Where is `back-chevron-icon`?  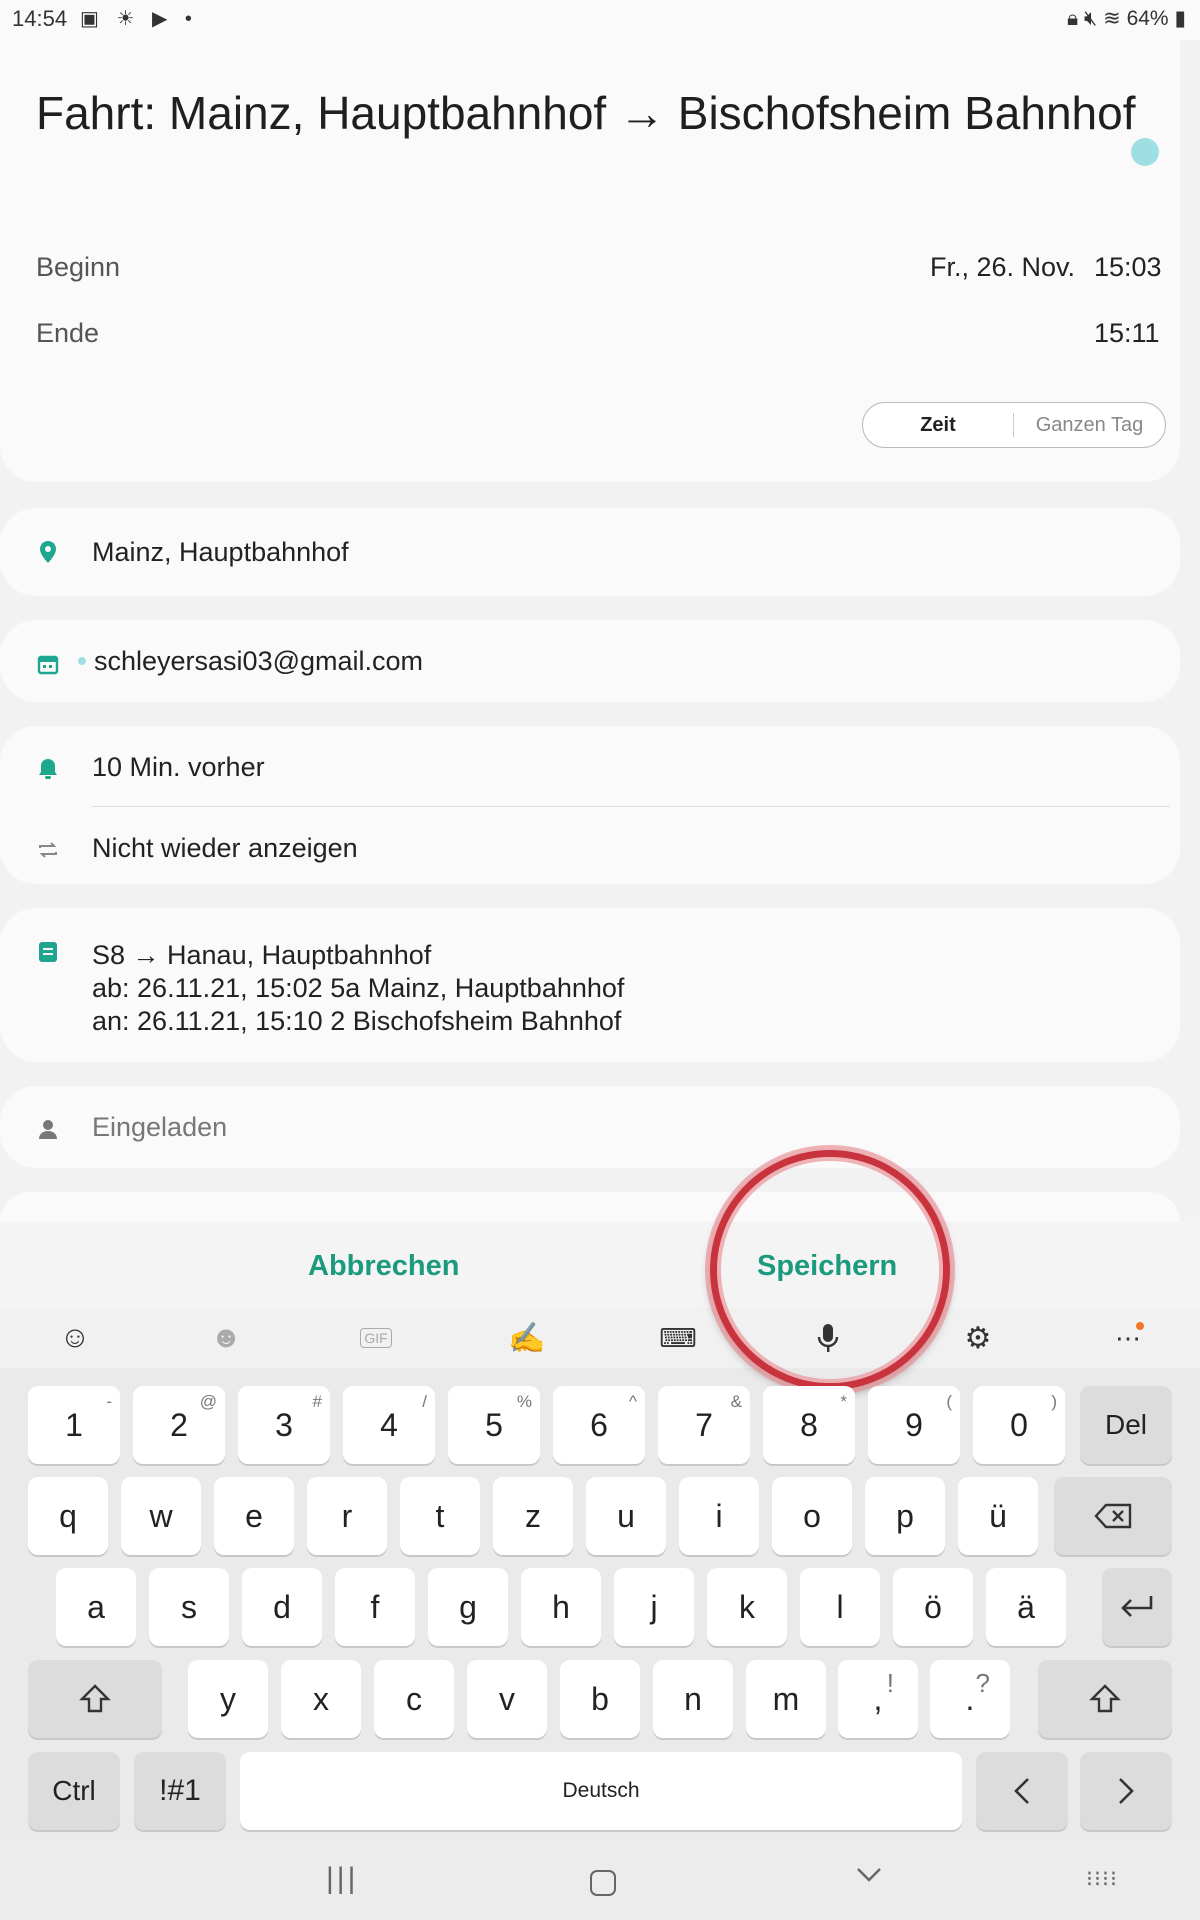
back-chevron-icon is located at coordinates (869, 1877).